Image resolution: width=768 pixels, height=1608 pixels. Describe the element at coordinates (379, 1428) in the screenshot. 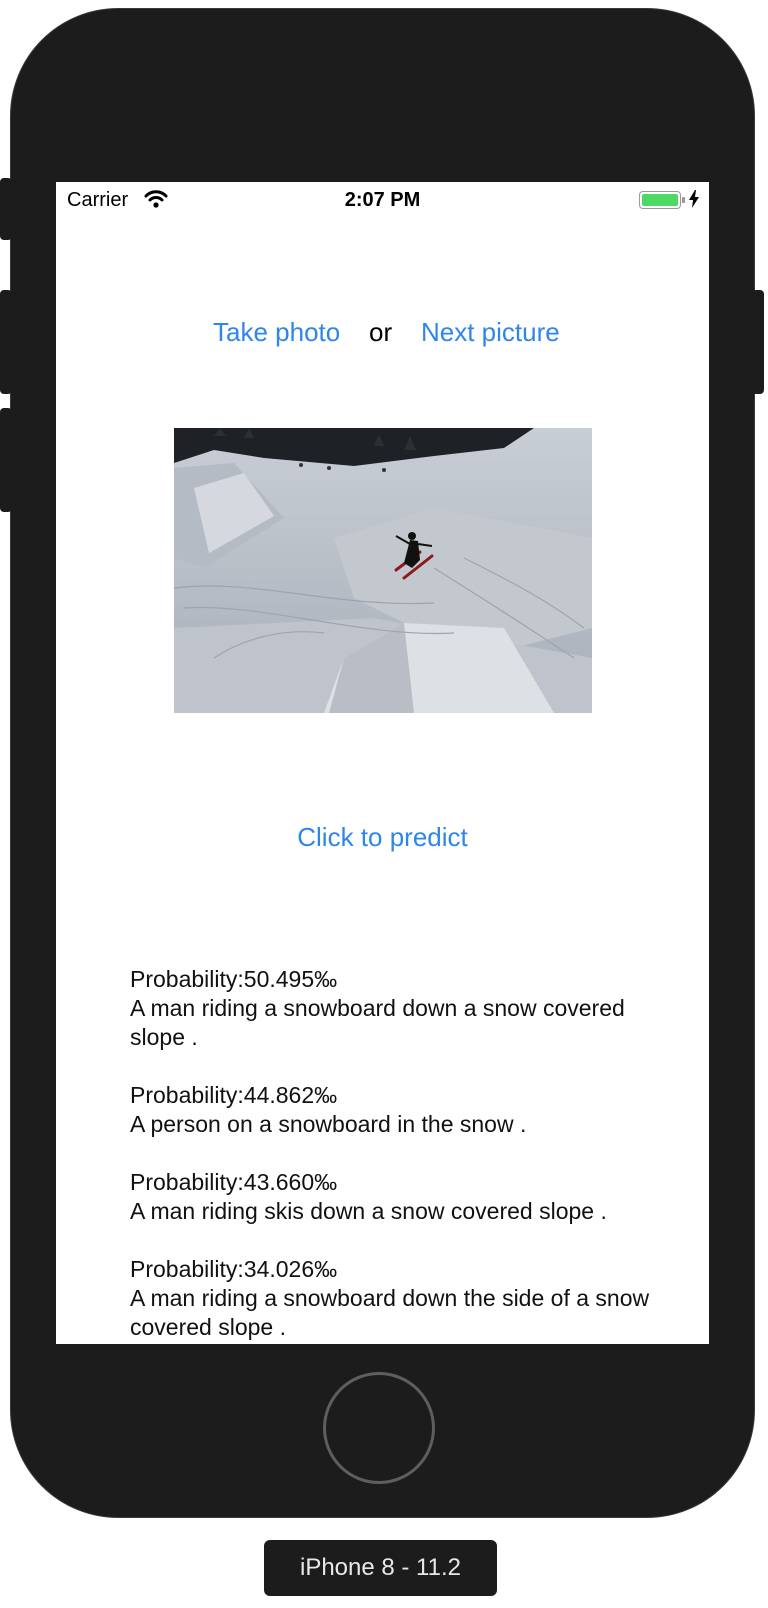

I see `home-button` at that location.